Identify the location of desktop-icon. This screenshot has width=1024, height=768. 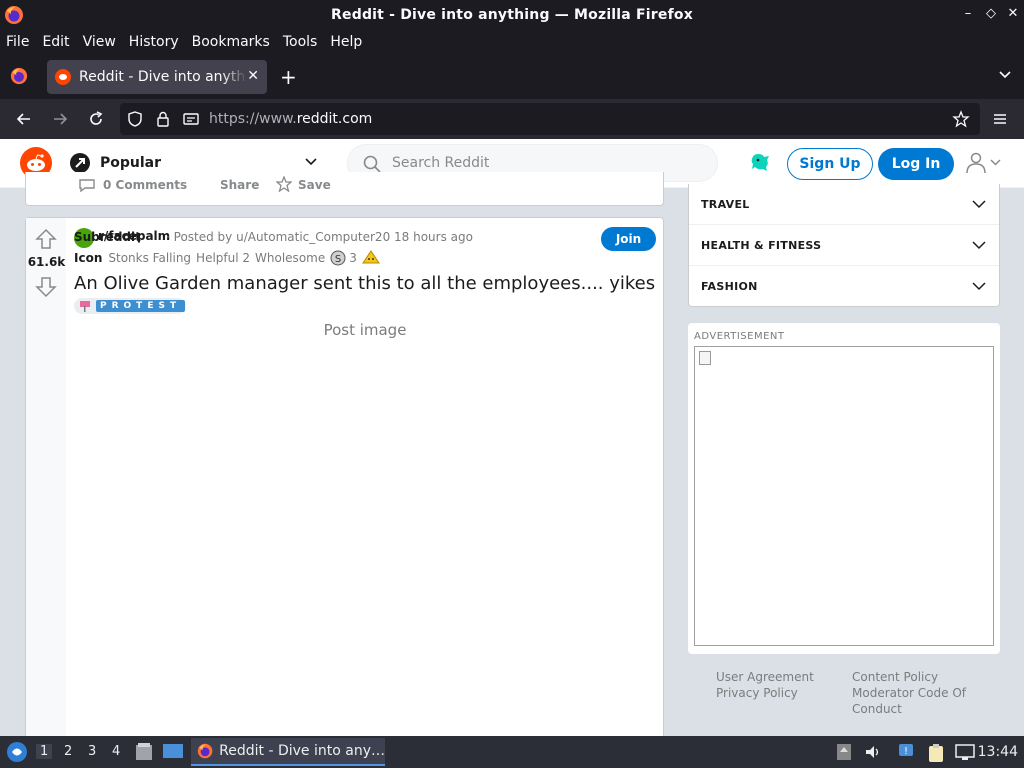
(173, 752).